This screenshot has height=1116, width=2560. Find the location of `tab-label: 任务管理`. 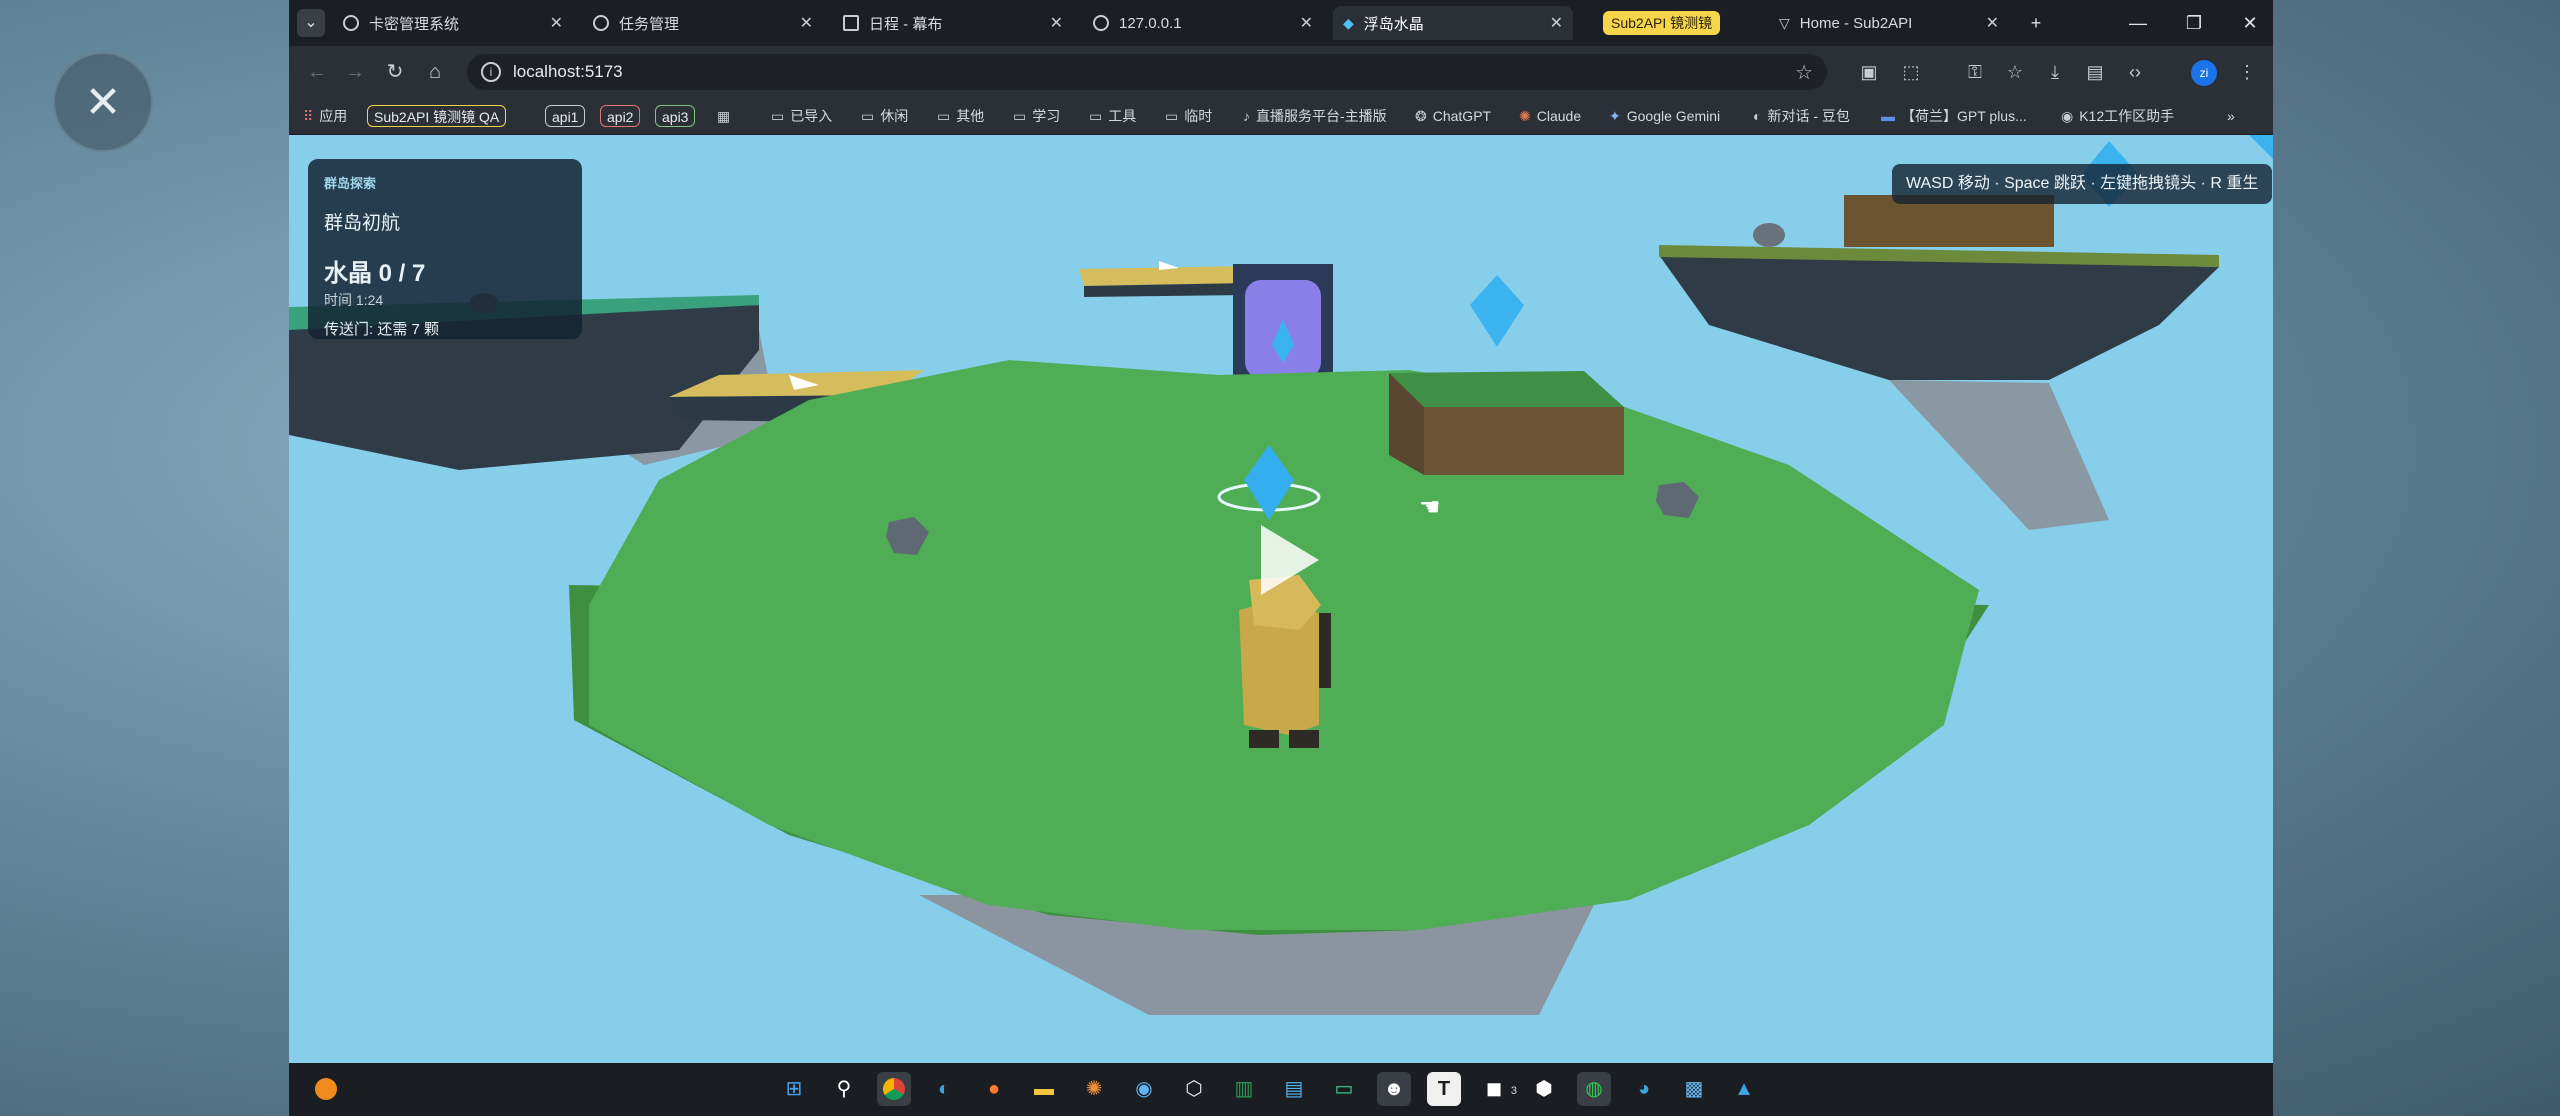

tab-label: 任务管理 is located at coordinates (649, 24).